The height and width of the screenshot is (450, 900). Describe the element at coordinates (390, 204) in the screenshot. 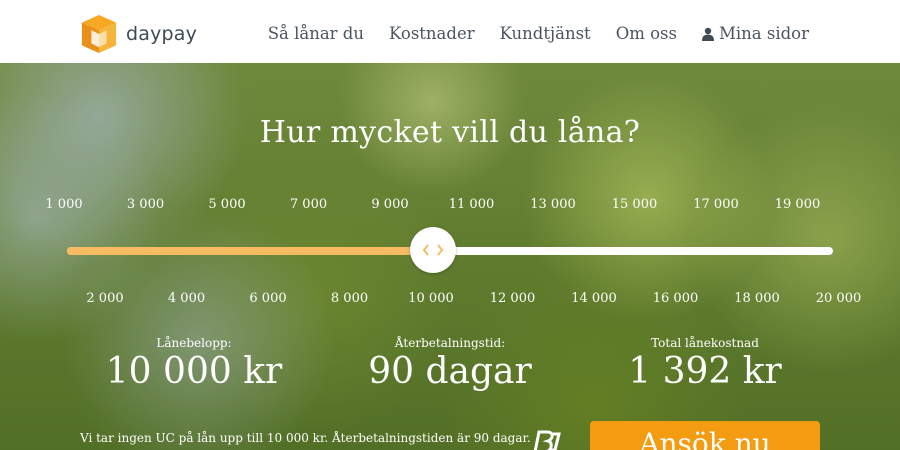

I see `slider-tick-label: 9 000` at that location.